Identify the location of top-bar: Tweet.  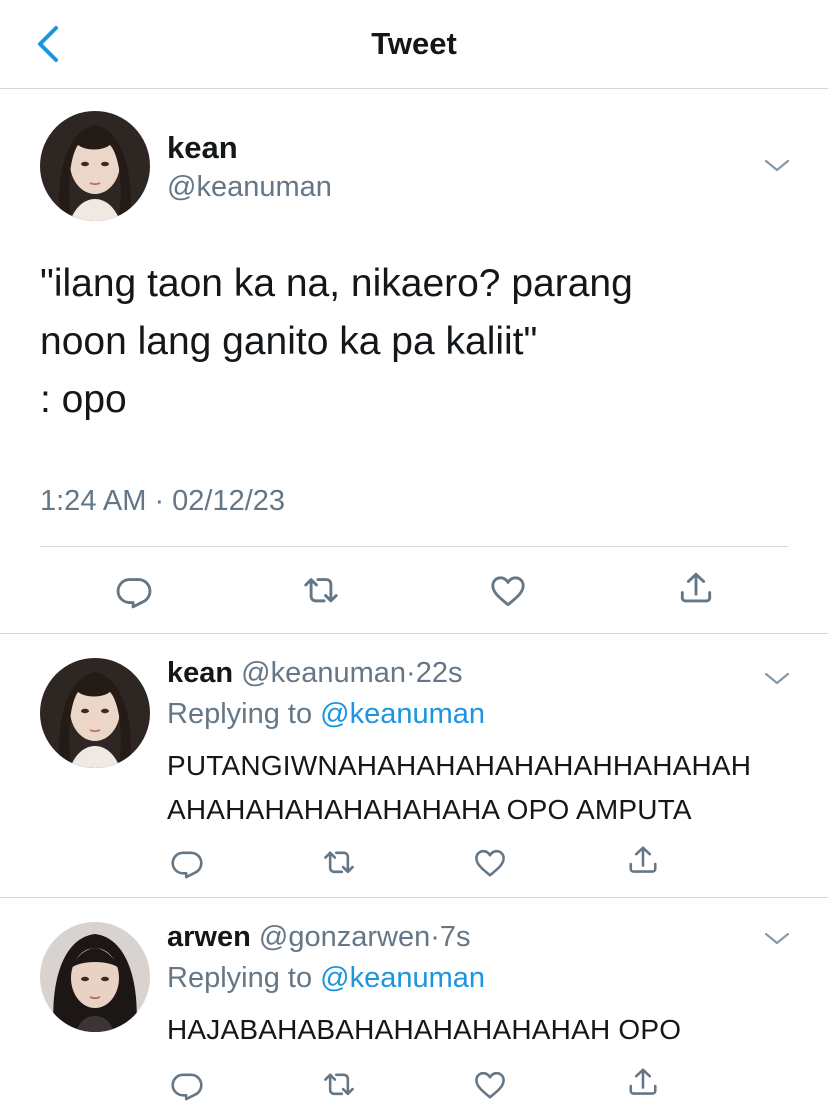
(414, 44).